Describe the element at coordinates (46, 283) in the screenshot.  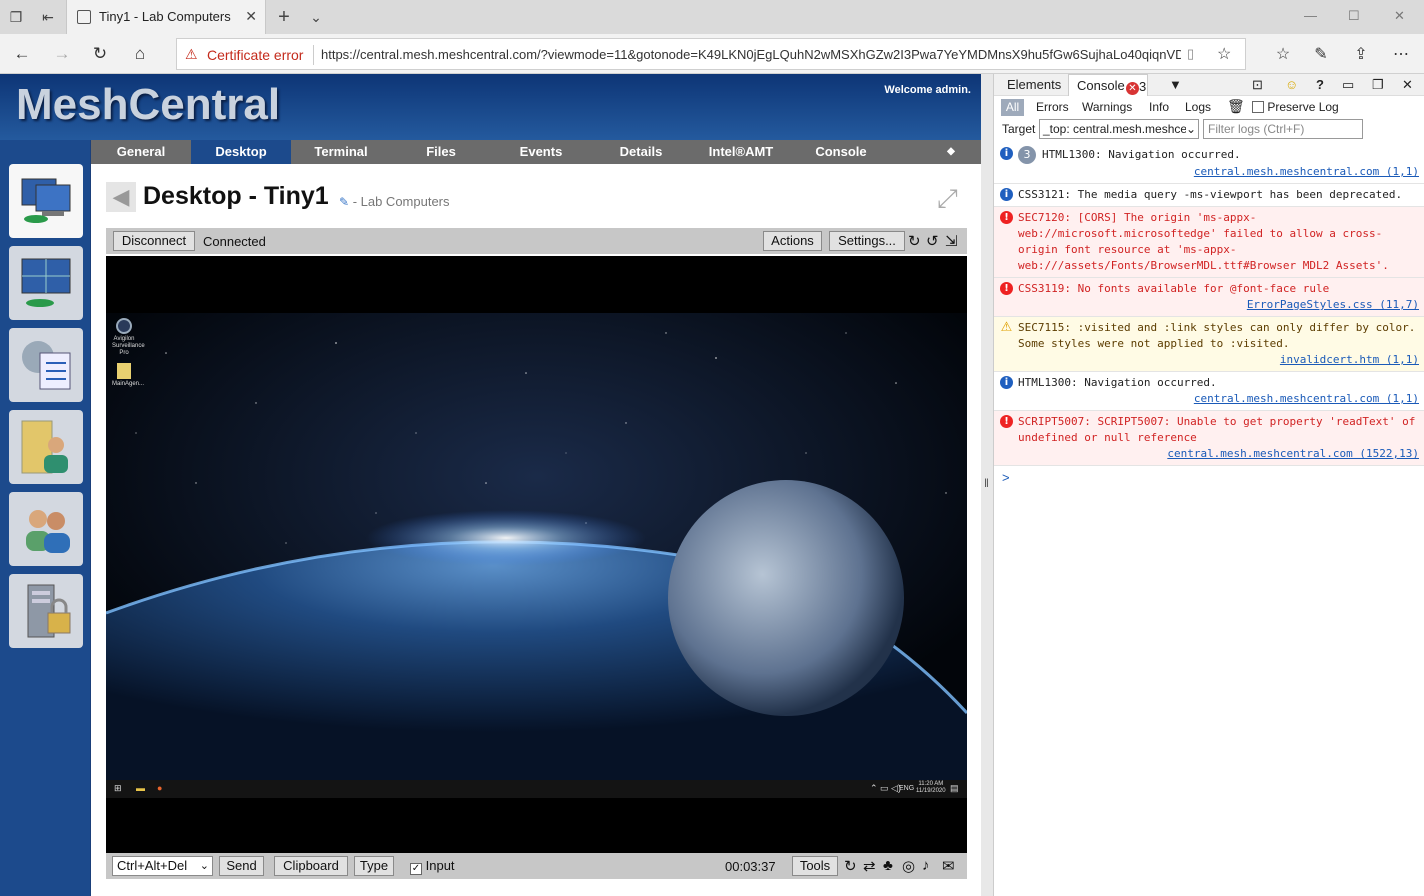
I see `nav-device-group` at that location.